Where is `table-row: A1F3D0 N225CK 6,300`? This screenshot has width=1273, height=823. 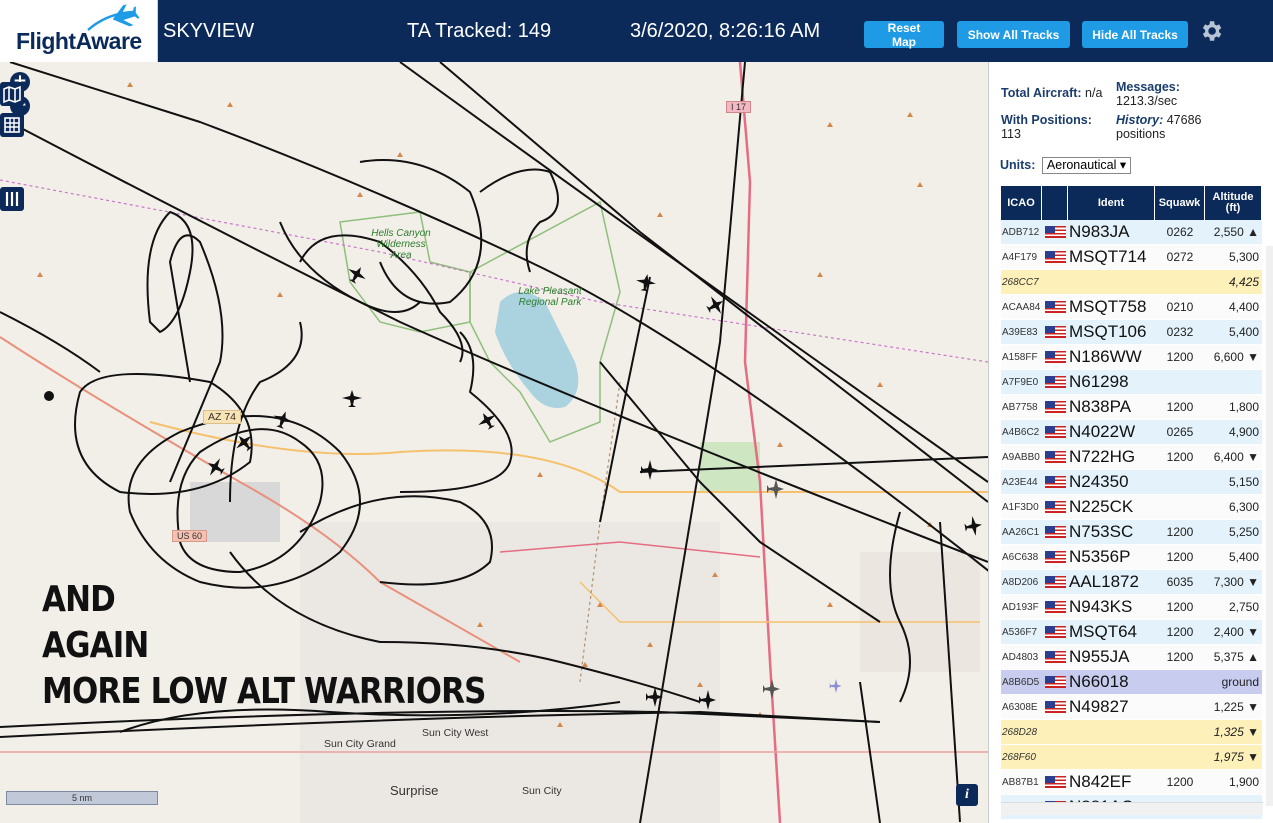 table-row: A1F3D0 N225CK 6,300 is located at coordinates (1131, 507).